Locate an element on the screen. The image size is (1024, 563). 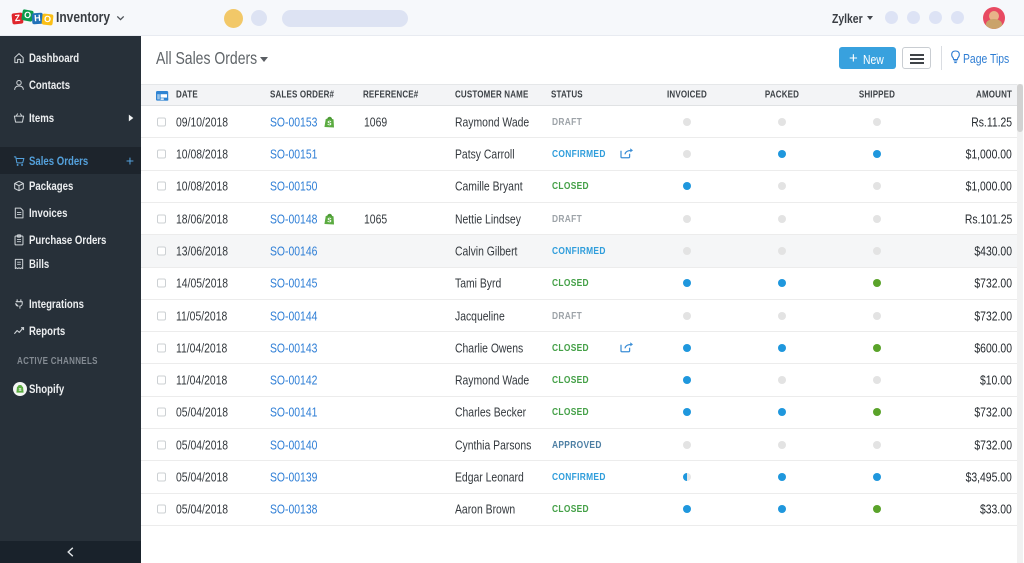
svg-text: S is located at coordinates (19, 389).